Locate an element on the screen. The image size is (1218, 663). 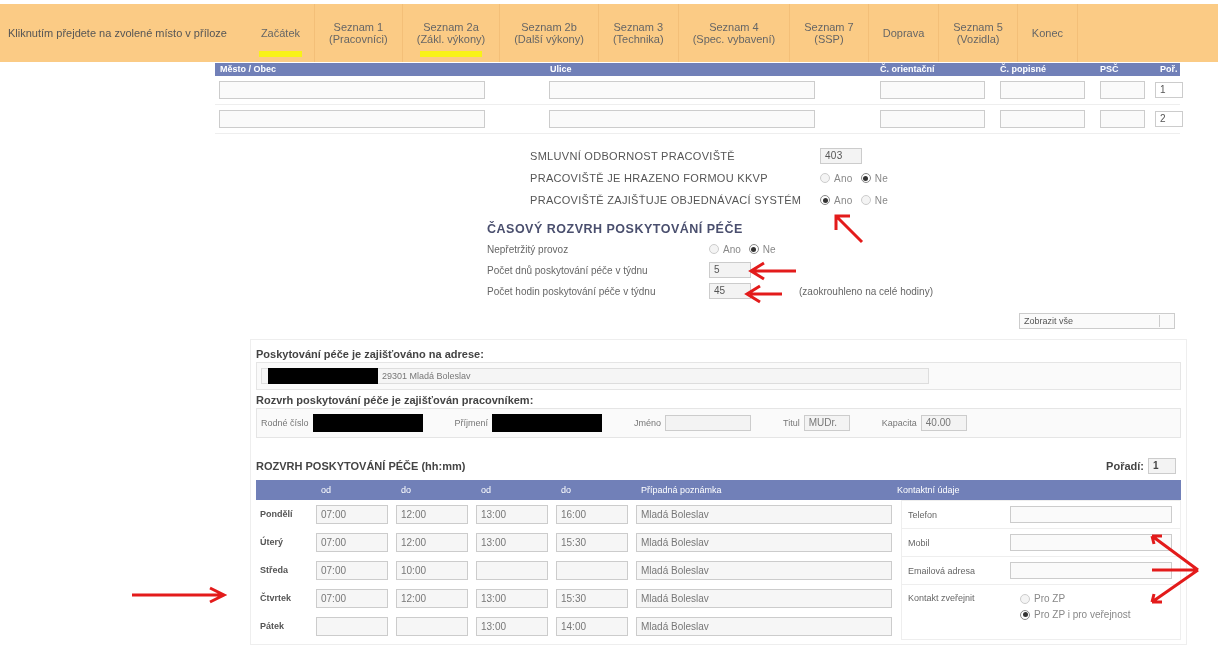
column-header: Případná poznámka is located at coordinates (681, 490).